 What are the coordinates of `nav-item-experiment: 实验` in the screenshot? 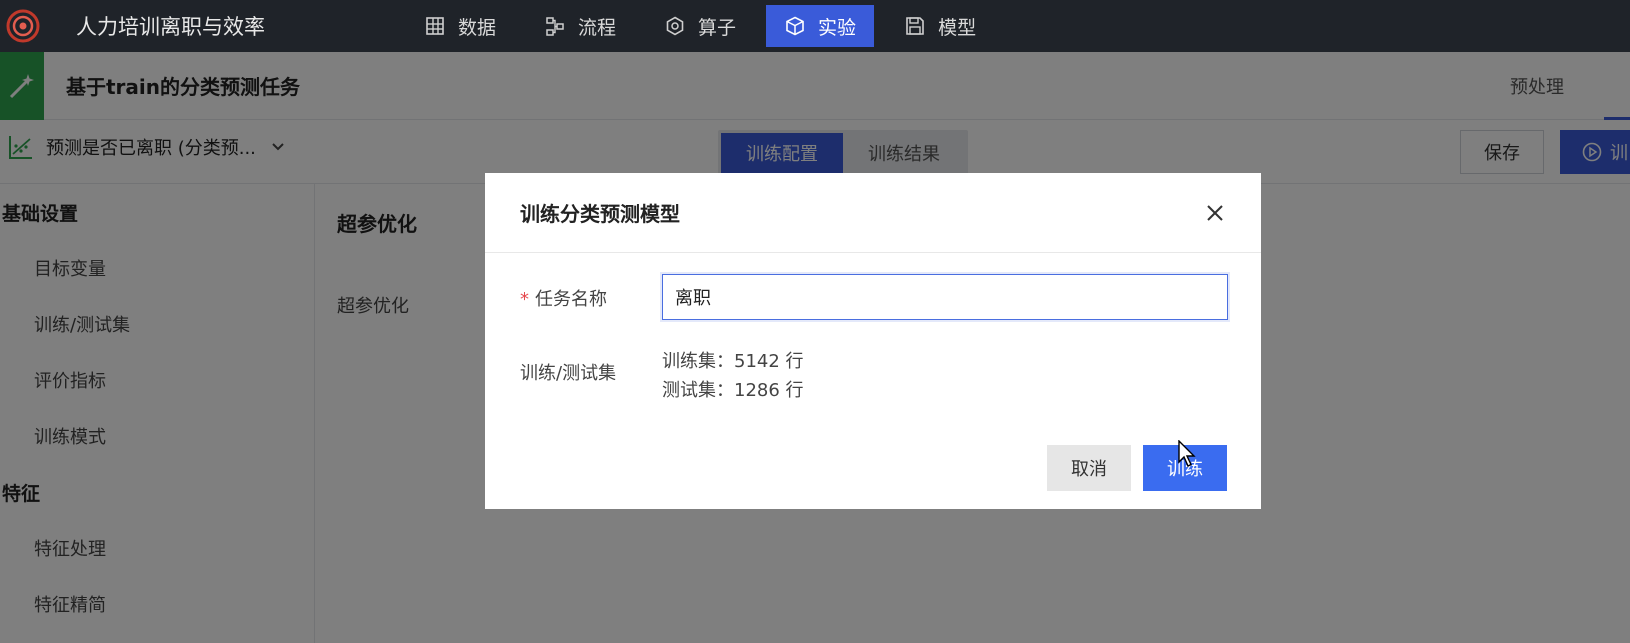 It's located at (820, 26).